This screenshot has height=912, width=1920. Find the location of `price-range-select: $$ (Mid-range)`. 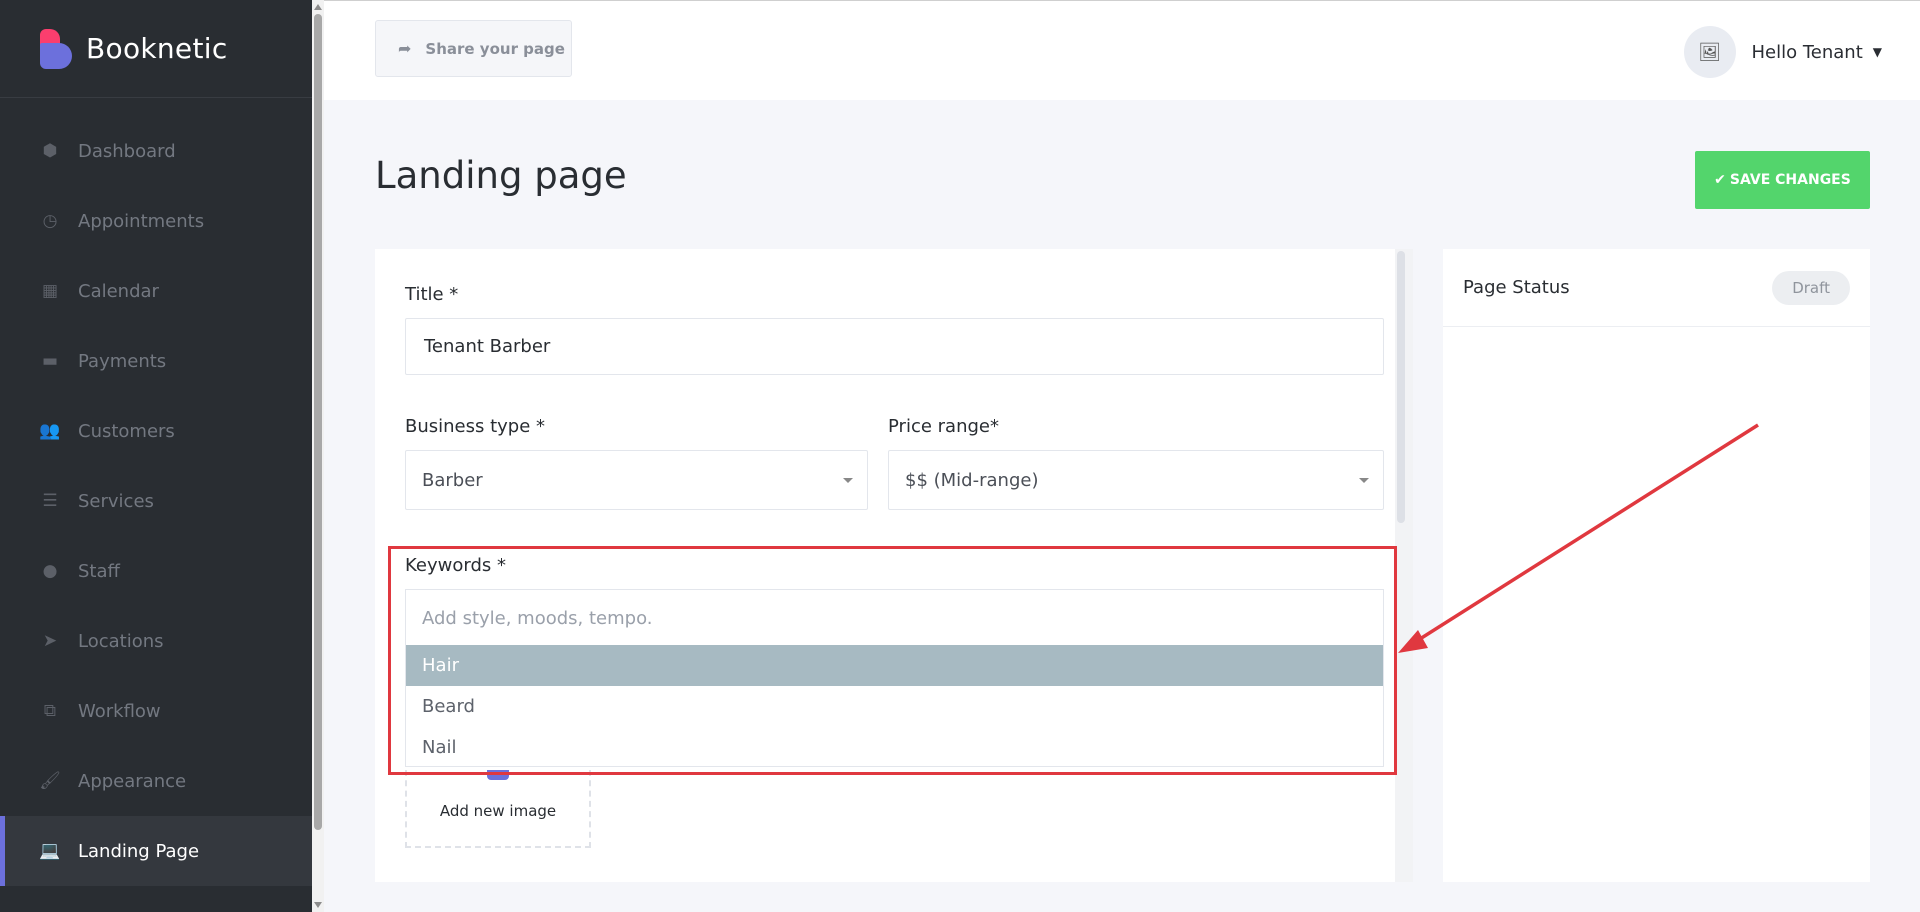

price-range-select: $$ (Mid-range) is located at coordinates (1136, 480).